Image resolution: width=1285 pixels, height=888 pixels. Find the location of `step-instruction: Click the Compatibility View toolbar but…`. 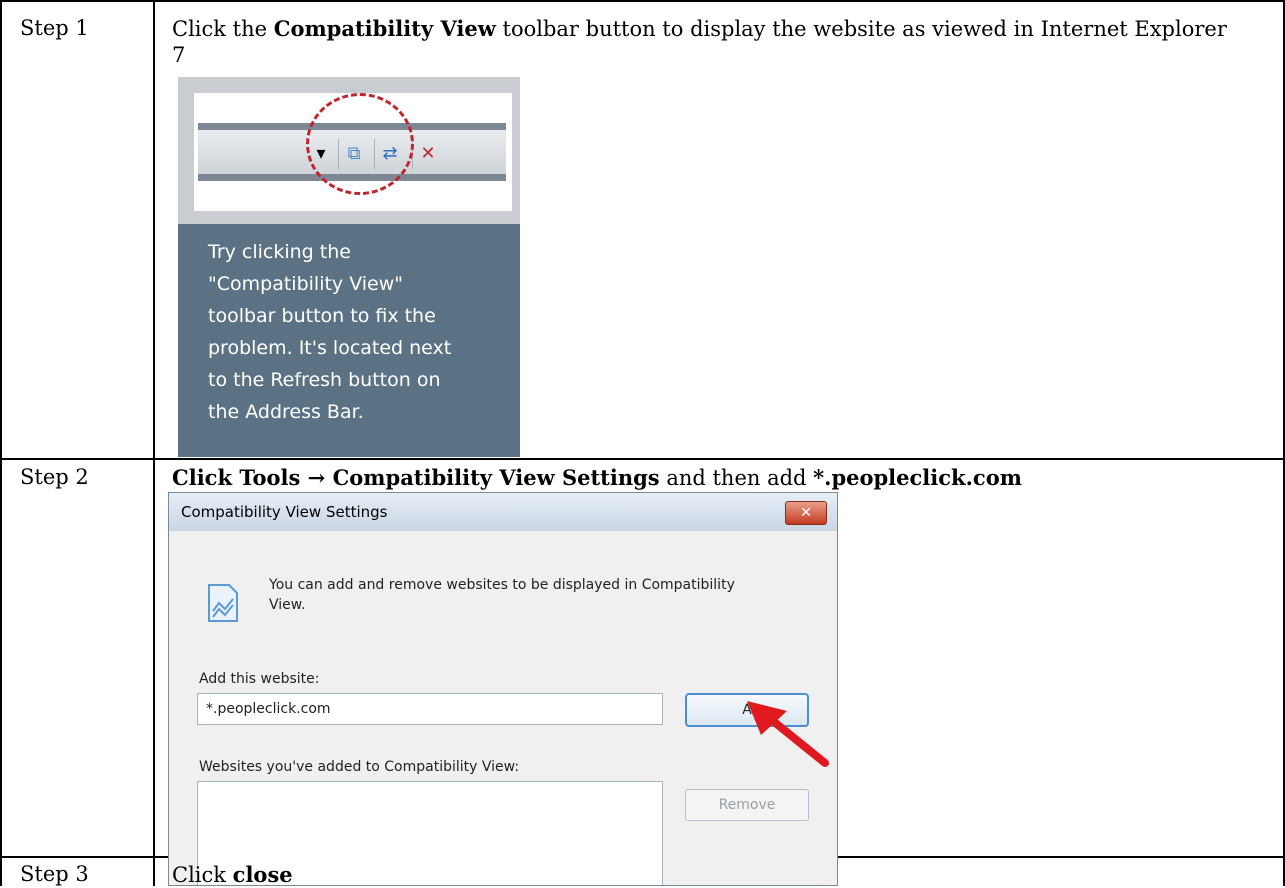

step-instruction: Click the Compatibility View toolbar but… is located at coordinates (702, 42).